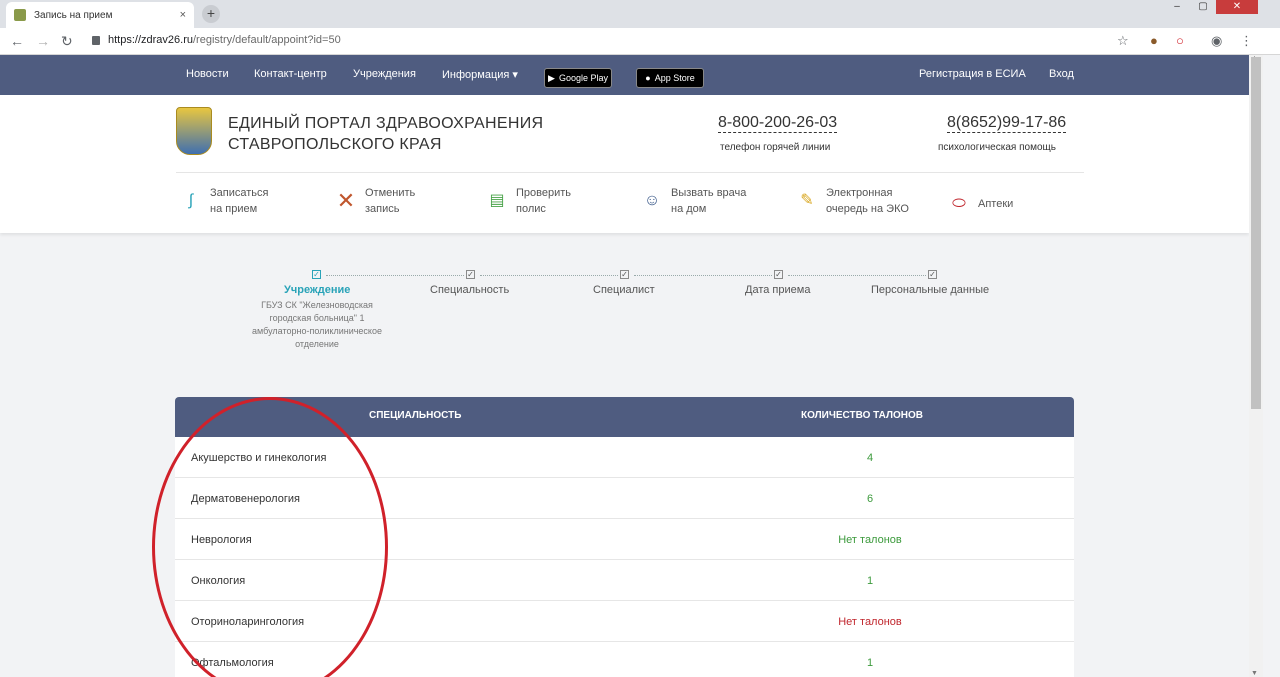  Describe the element at coordinates (335, 144) in the screenshot. I see `portal-title-line2: СТАВРОПОЛЬСКОГО КРАЯ` at that location.